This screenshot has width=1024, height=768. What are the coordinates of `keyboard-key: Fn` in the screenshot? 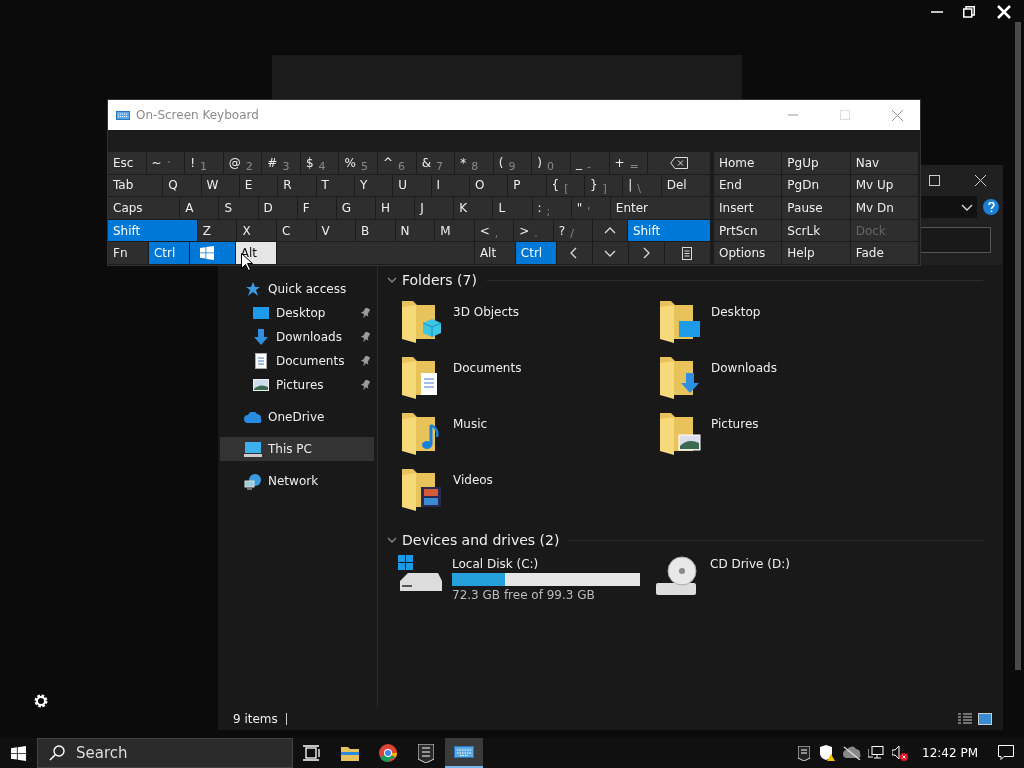 It's located at (128, 253).